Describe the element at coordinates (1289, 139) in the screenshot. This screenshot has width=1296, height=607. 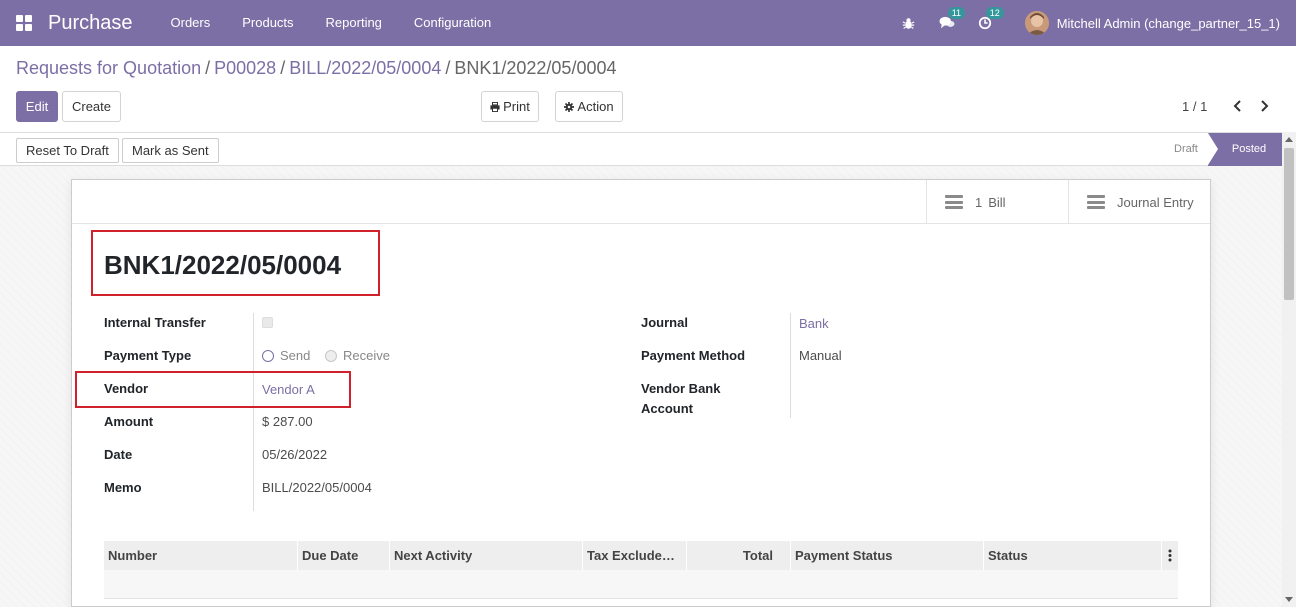
I see `scroll-up-icon` at that location.